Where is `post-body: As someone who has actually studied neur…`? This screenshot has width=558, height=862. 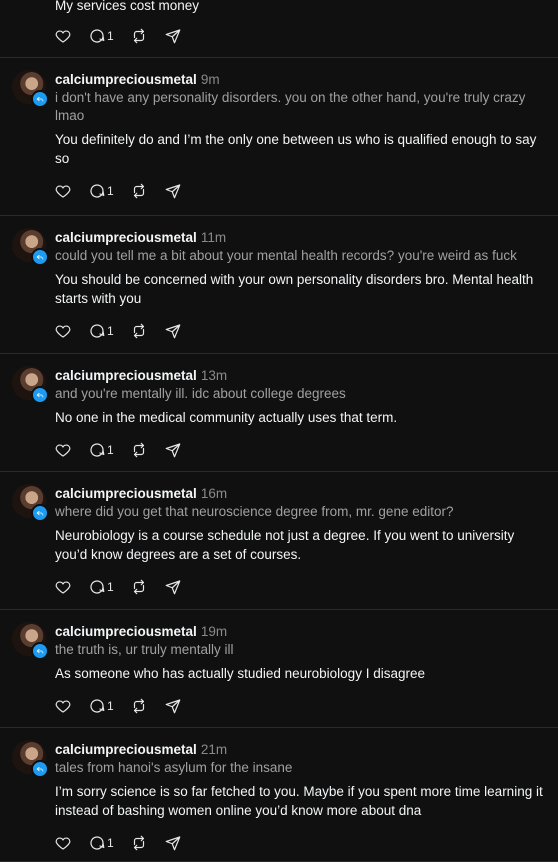 post-body: As someone who has actually studied neur… is located at coordinates (240, 673).